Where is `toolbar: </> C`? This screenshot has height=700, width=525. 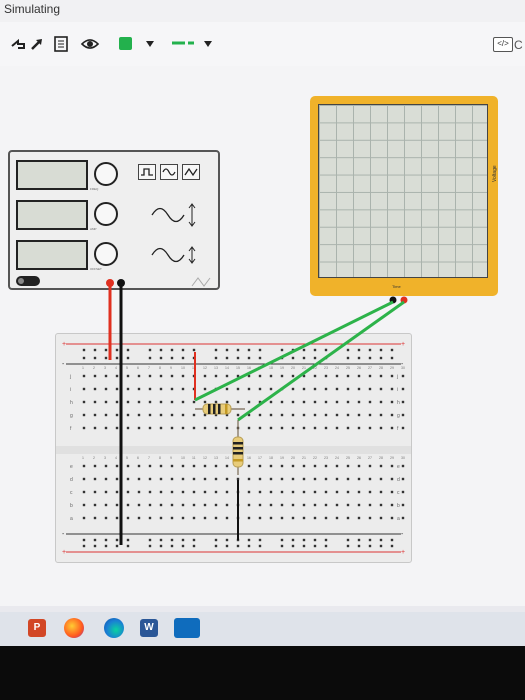 toolbar: </> C is located at coordinates (262, 44).